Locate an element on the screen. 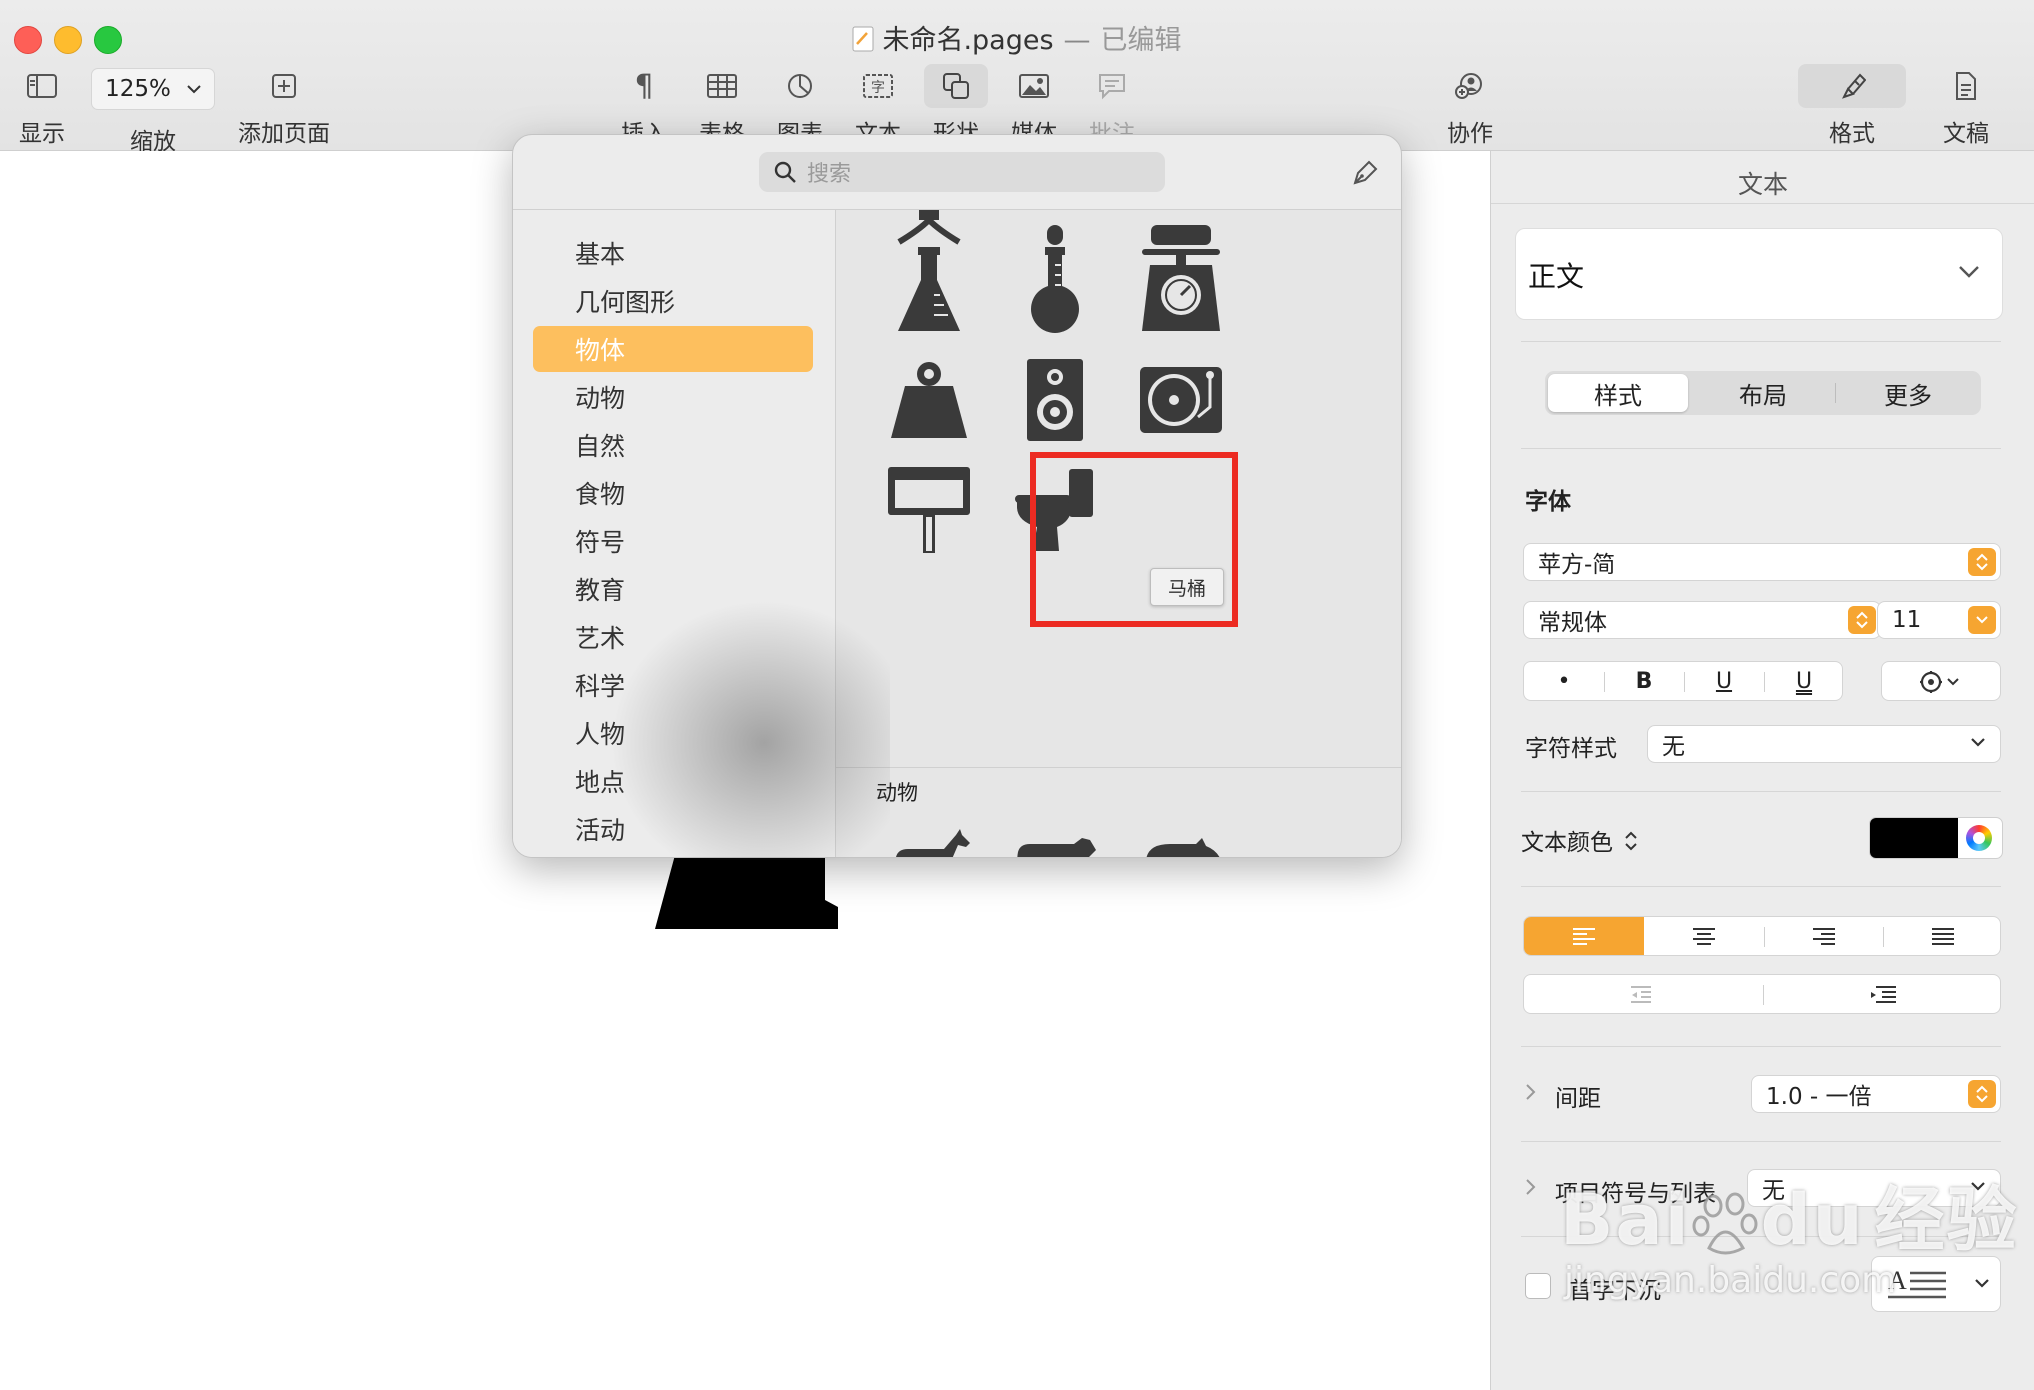 This screenshot has height=1390, width=2034. sign-board-icon is located at coordinates (929, 510).